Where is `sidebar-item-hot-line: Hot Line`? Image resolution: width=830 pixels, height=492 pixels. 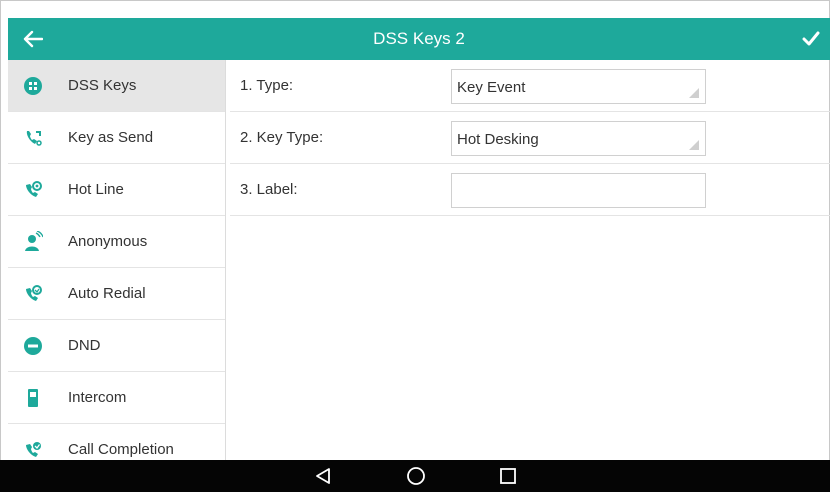
sidebar-item-hot-line: Hot Line is located at coordinates (116, 190).